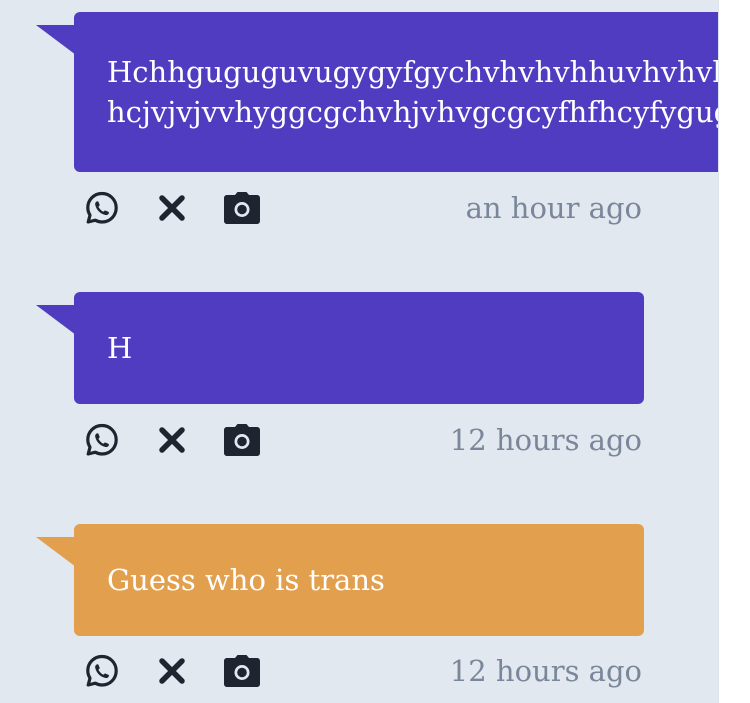 Image resolution: width=750 pixels, height=703 pixels. Describe the element at coordinates (120, 348) in the screenshot. I see `message-text-line: H` at that location.